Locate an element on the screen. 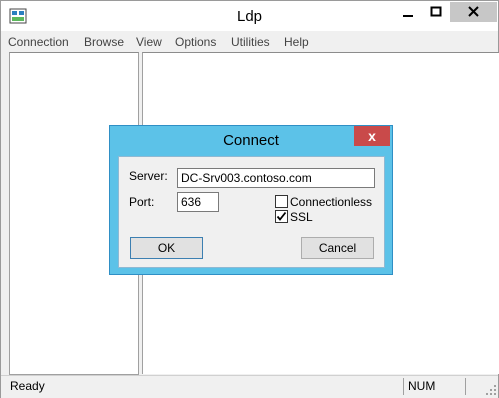  minimize-button is located at coordinates (408, 12).